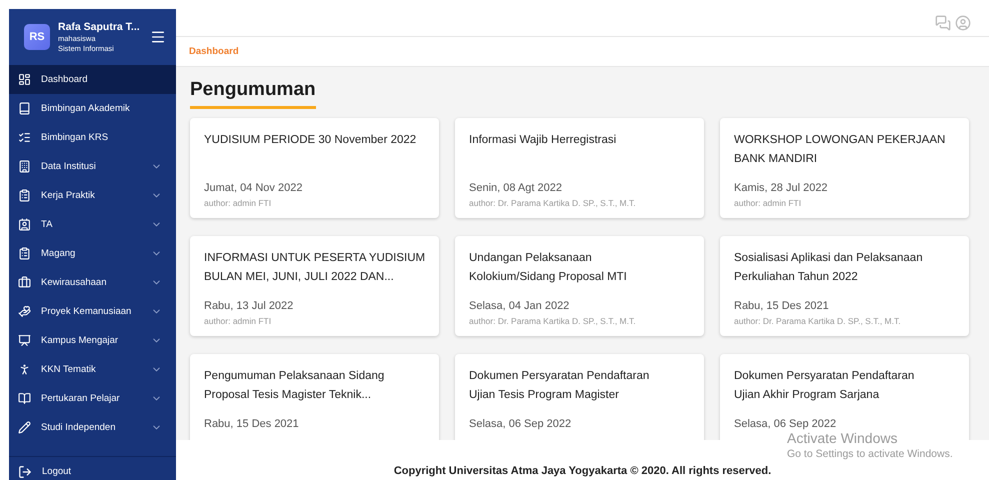 Image resolution: width=989 pixels, height=480 pixels. What do you see at coordinates (254, 188) in the screenshot?
I see `announcement-date: Jumat, 04 Nov 2022` at bounding box center [254, 188].